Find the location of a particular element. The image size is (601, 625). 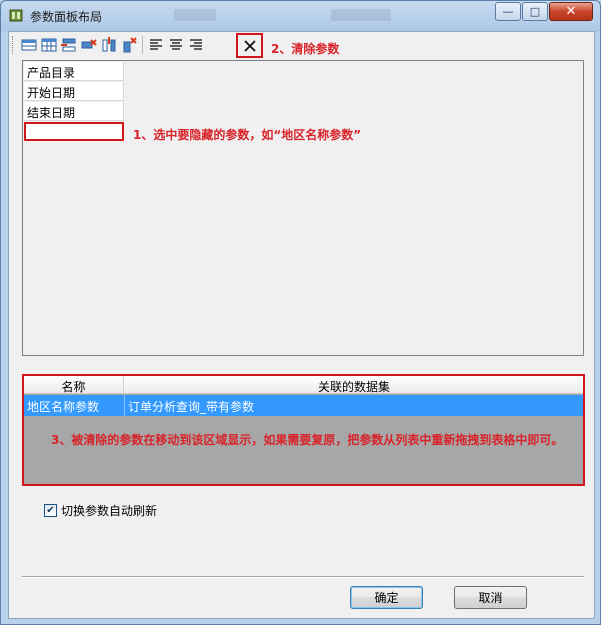

maximize-button: □ is located at coordinates (535, 11).